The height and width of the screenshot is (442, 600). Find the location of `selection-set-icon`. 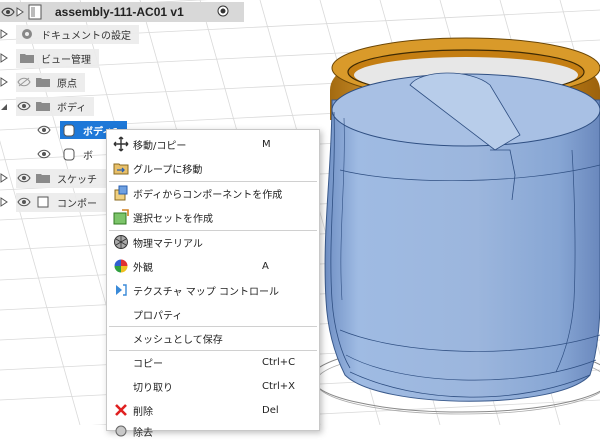

selection-set-icon is located at coordinates (121, 217).